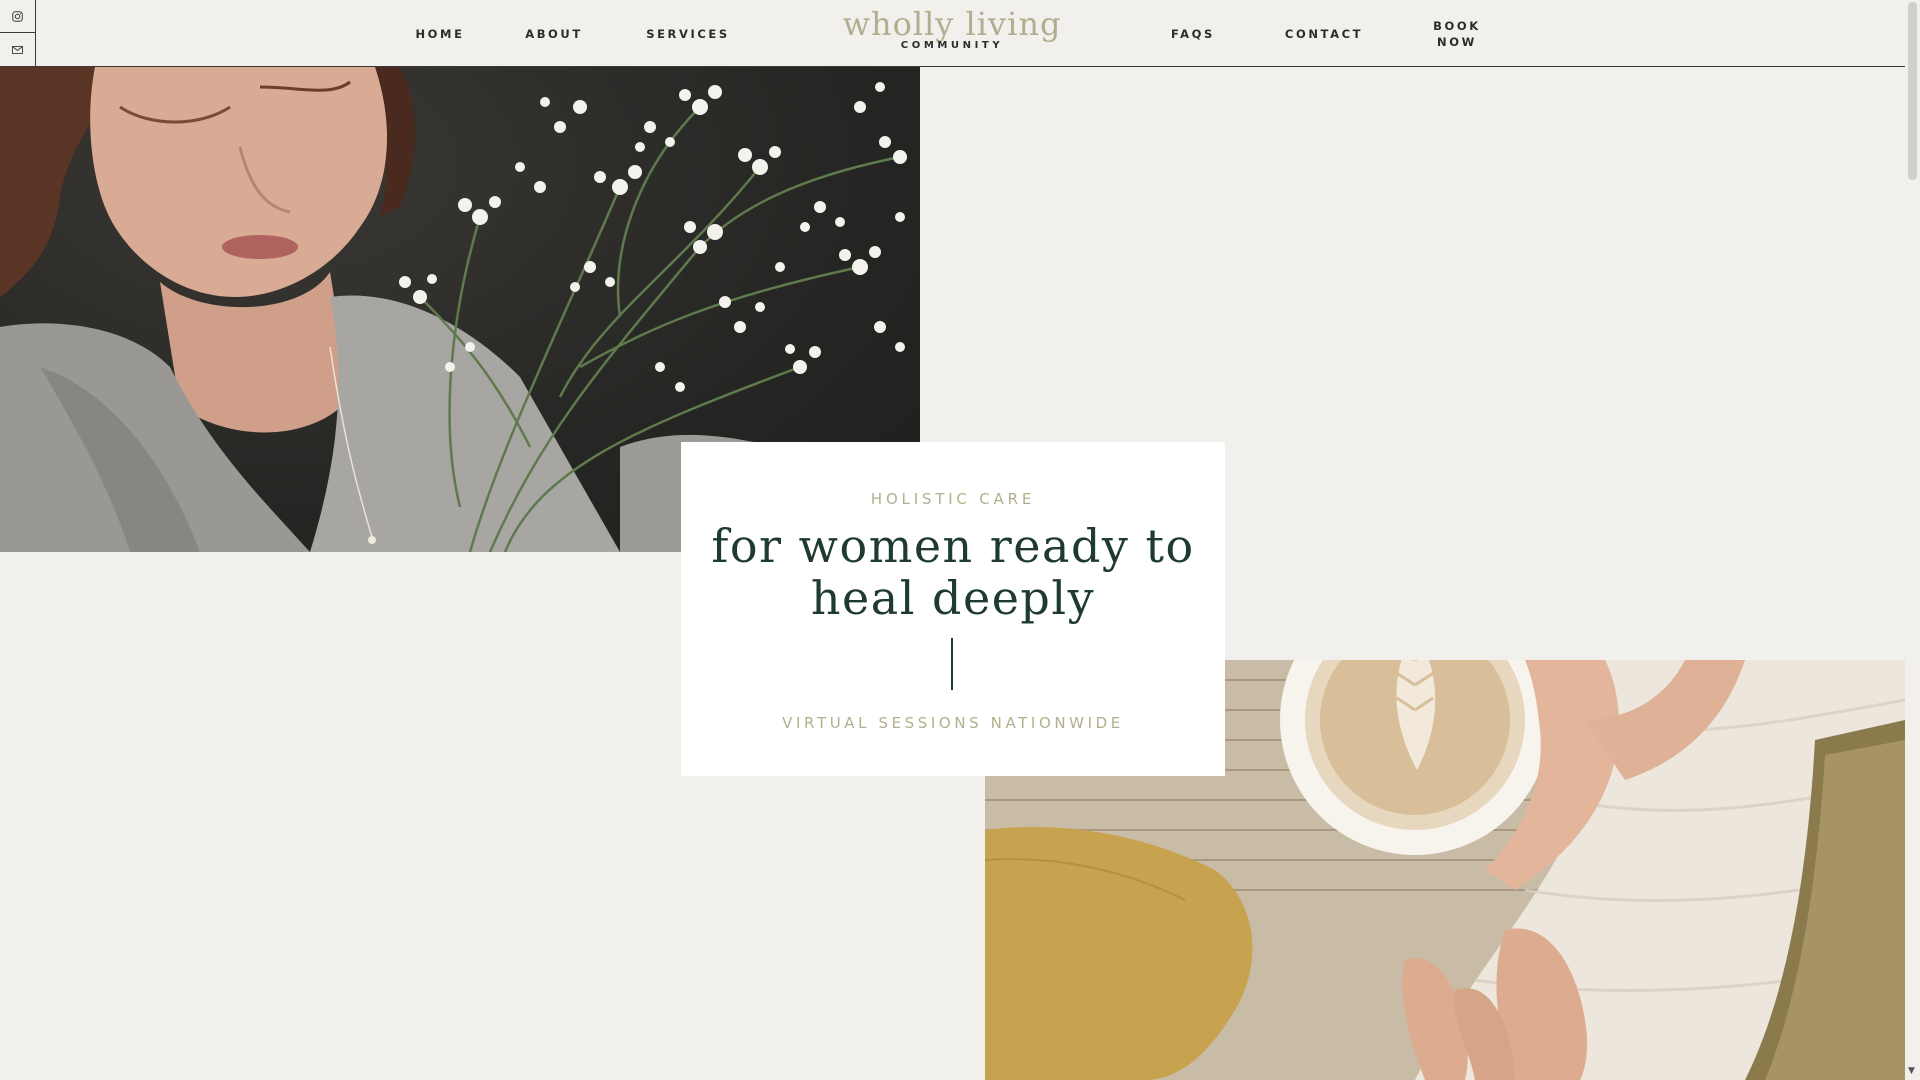  I want to click on nav-book-now: BOOK NOW, so click(1457, 33).